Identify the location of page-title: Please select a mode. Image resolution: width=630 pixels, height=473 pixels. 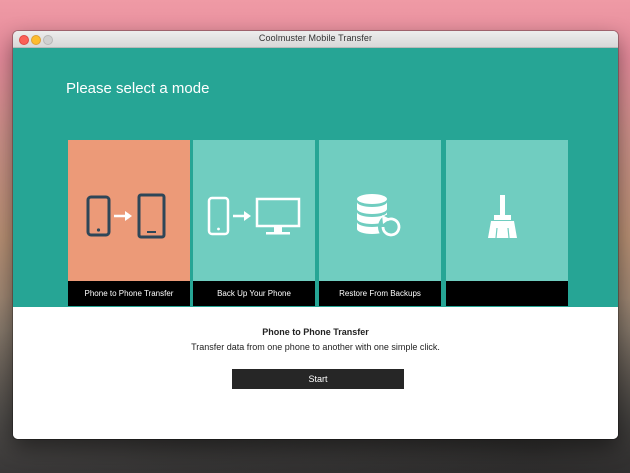
(138, 88).